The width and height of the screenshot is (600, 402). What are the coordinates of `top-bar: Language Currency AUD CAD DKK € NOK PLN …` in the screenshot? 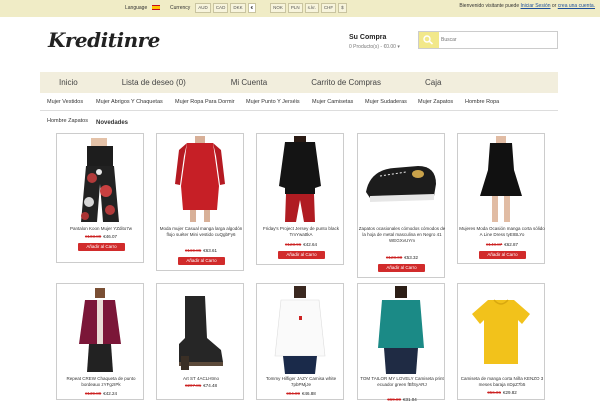 It's located at (300, 8).